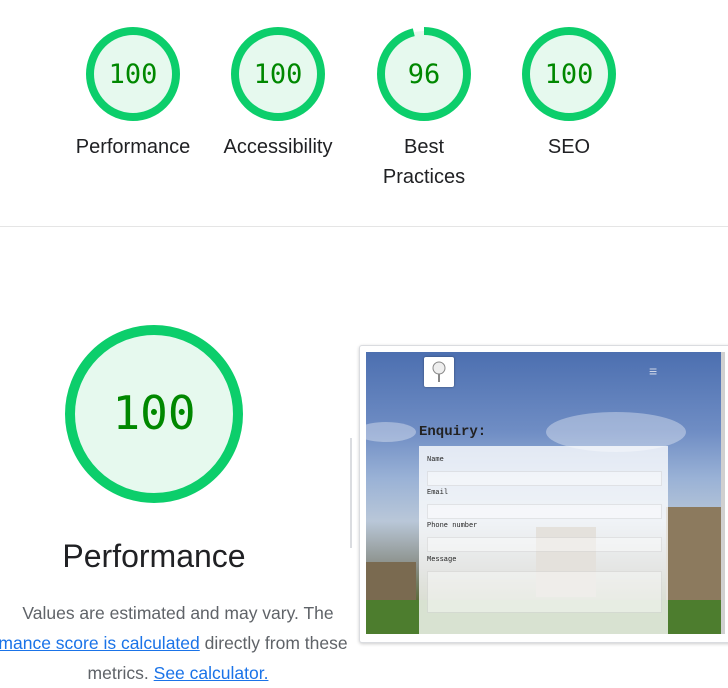 The height and width of the screenshot is (688, 728). Describe the element at coordinates (273, 643) in the screenshot. I see `description-text: directly from these` at that location.